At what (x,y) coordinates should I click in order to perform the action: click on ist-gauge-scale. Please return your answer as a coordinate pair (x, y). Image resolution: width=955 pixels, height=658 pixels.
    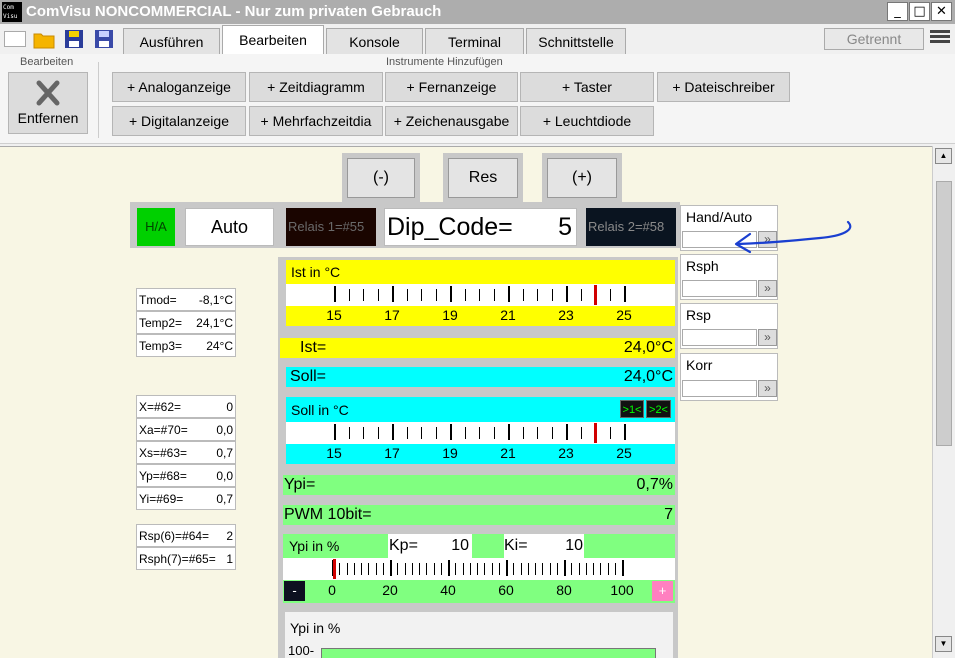
    Looking at the image, I should click on (480, 295).